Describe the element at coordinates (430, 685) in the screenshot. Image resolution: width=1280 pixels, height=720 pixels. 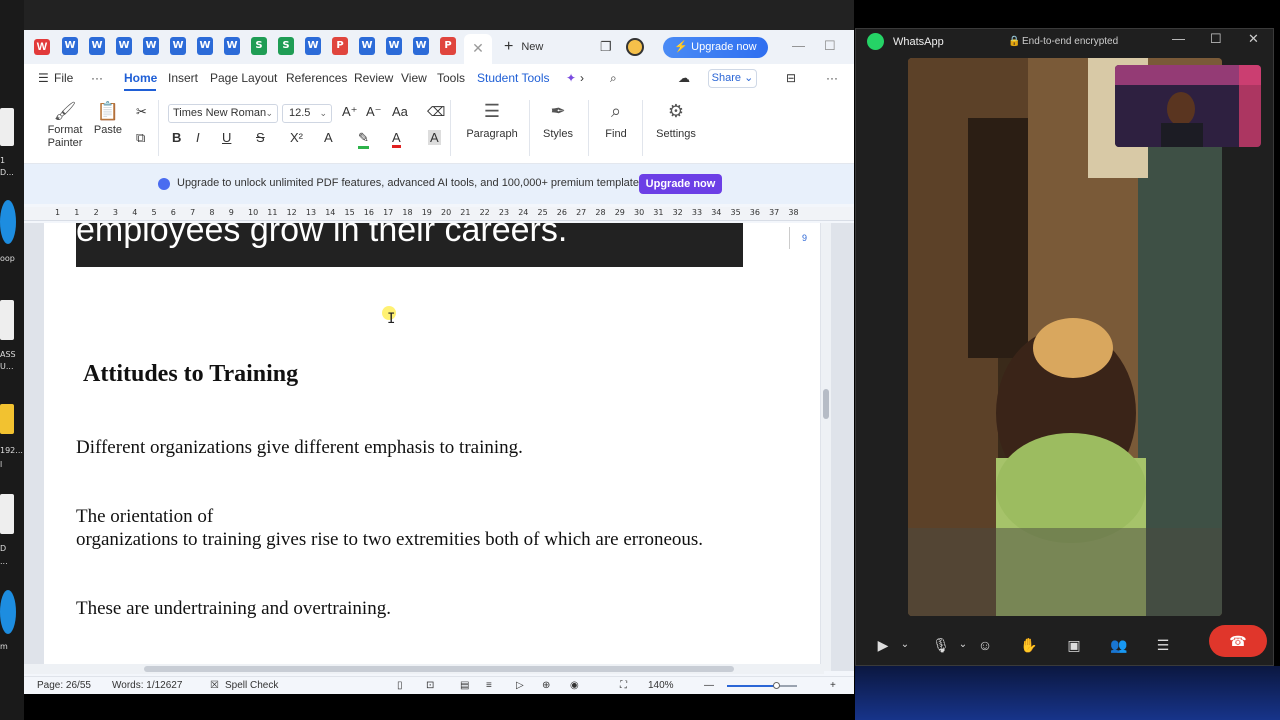
I see `outline-icon: ⊡` at that location.